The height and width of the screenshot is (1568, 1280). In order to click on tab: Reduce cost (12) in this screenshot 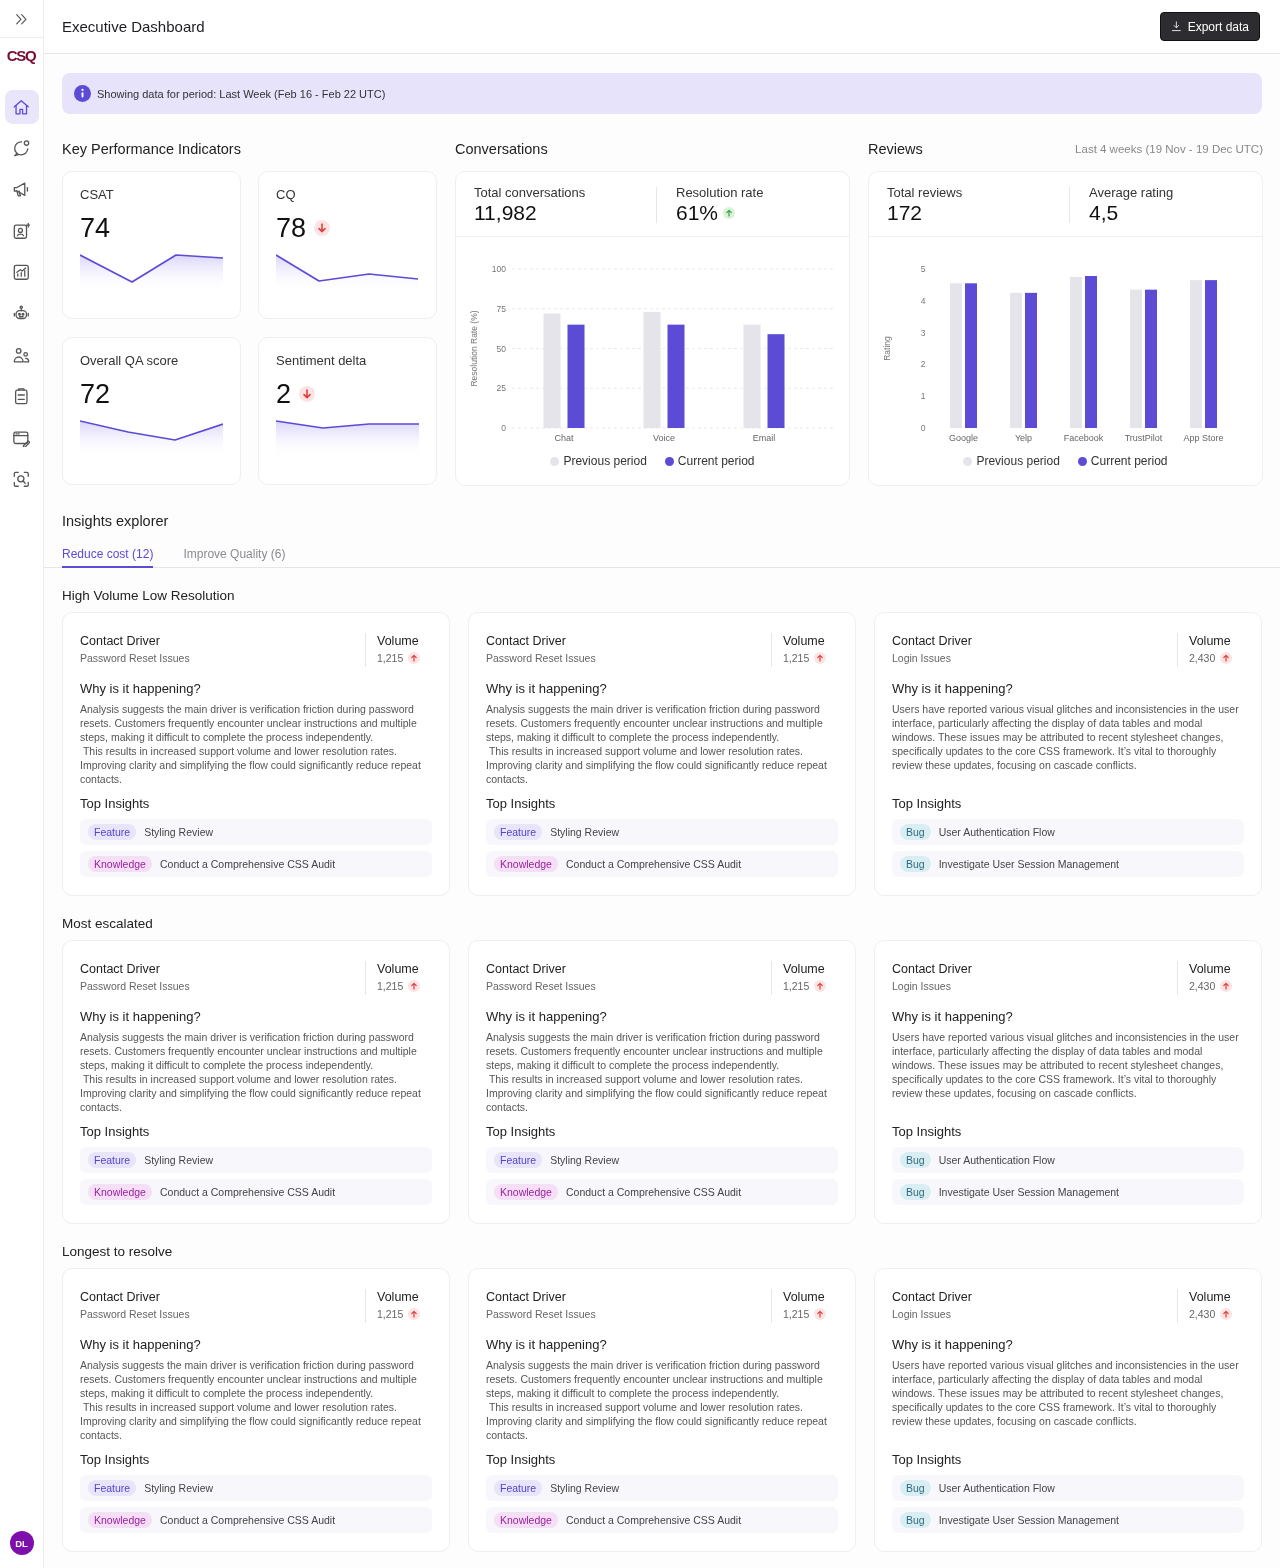, I will do `click(108, 557)`.